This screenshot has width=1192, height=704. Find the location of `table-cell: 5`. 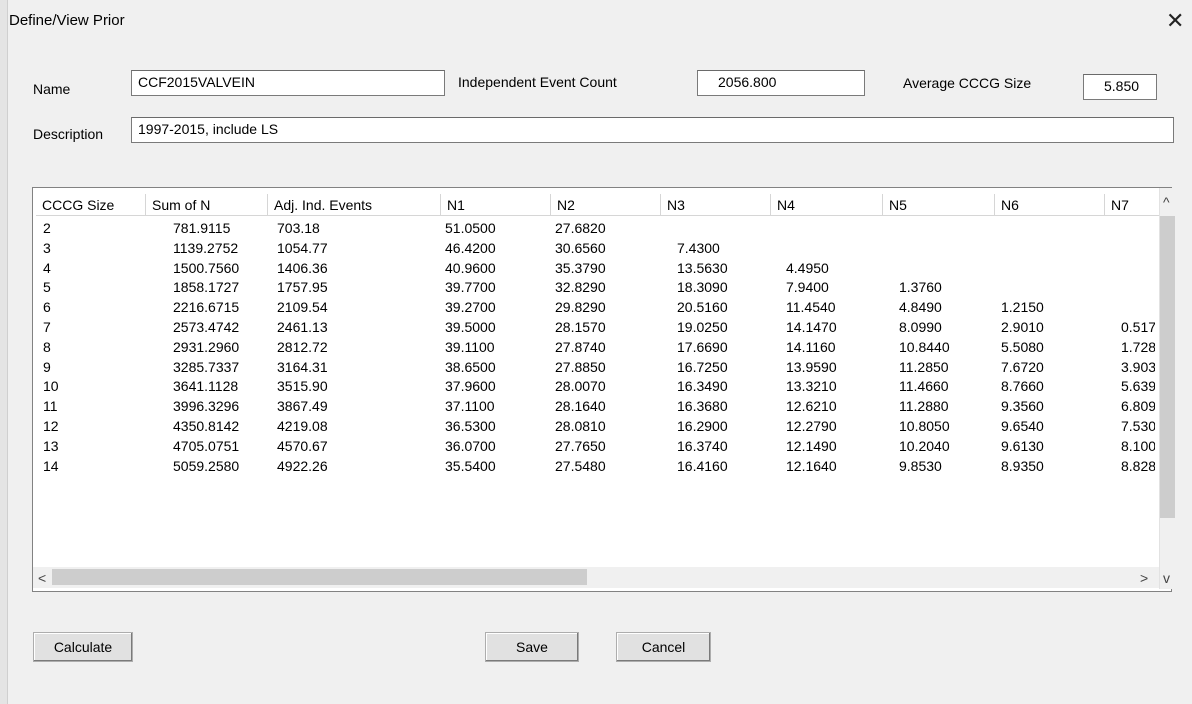

table-cell: 5 is located at coordinates (47, 287).